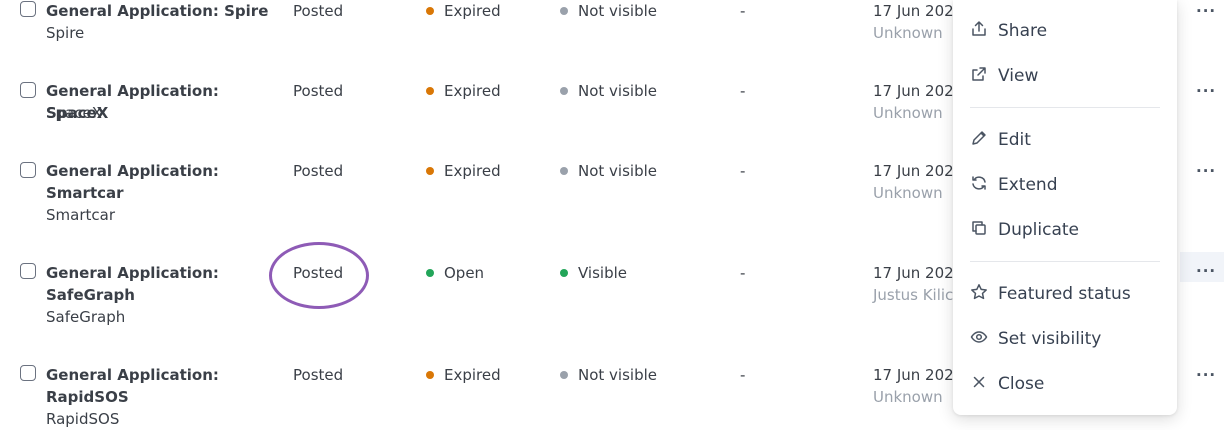 The image size is (1224, 430). Describe the element at coordinates (1065, 185) in the screenshot. I see `menu-item-extend: Extend` at that location.